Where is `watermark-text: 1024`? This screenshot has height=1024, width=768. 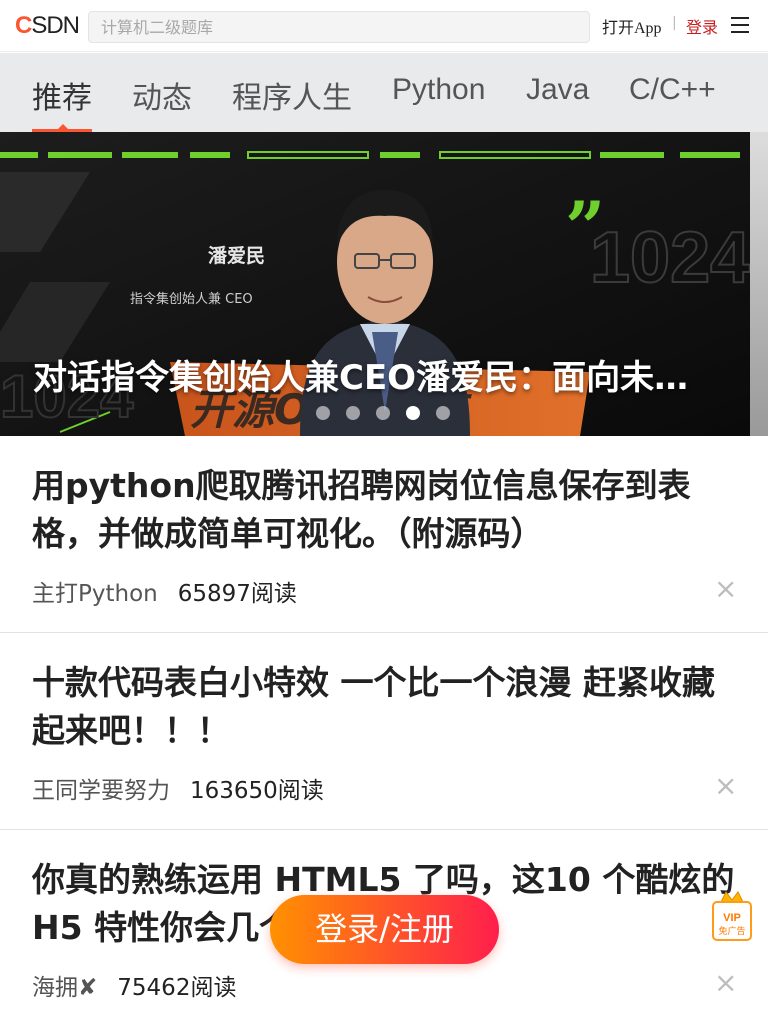
watermark-text: 1024 is located at coordinates (670, 258).